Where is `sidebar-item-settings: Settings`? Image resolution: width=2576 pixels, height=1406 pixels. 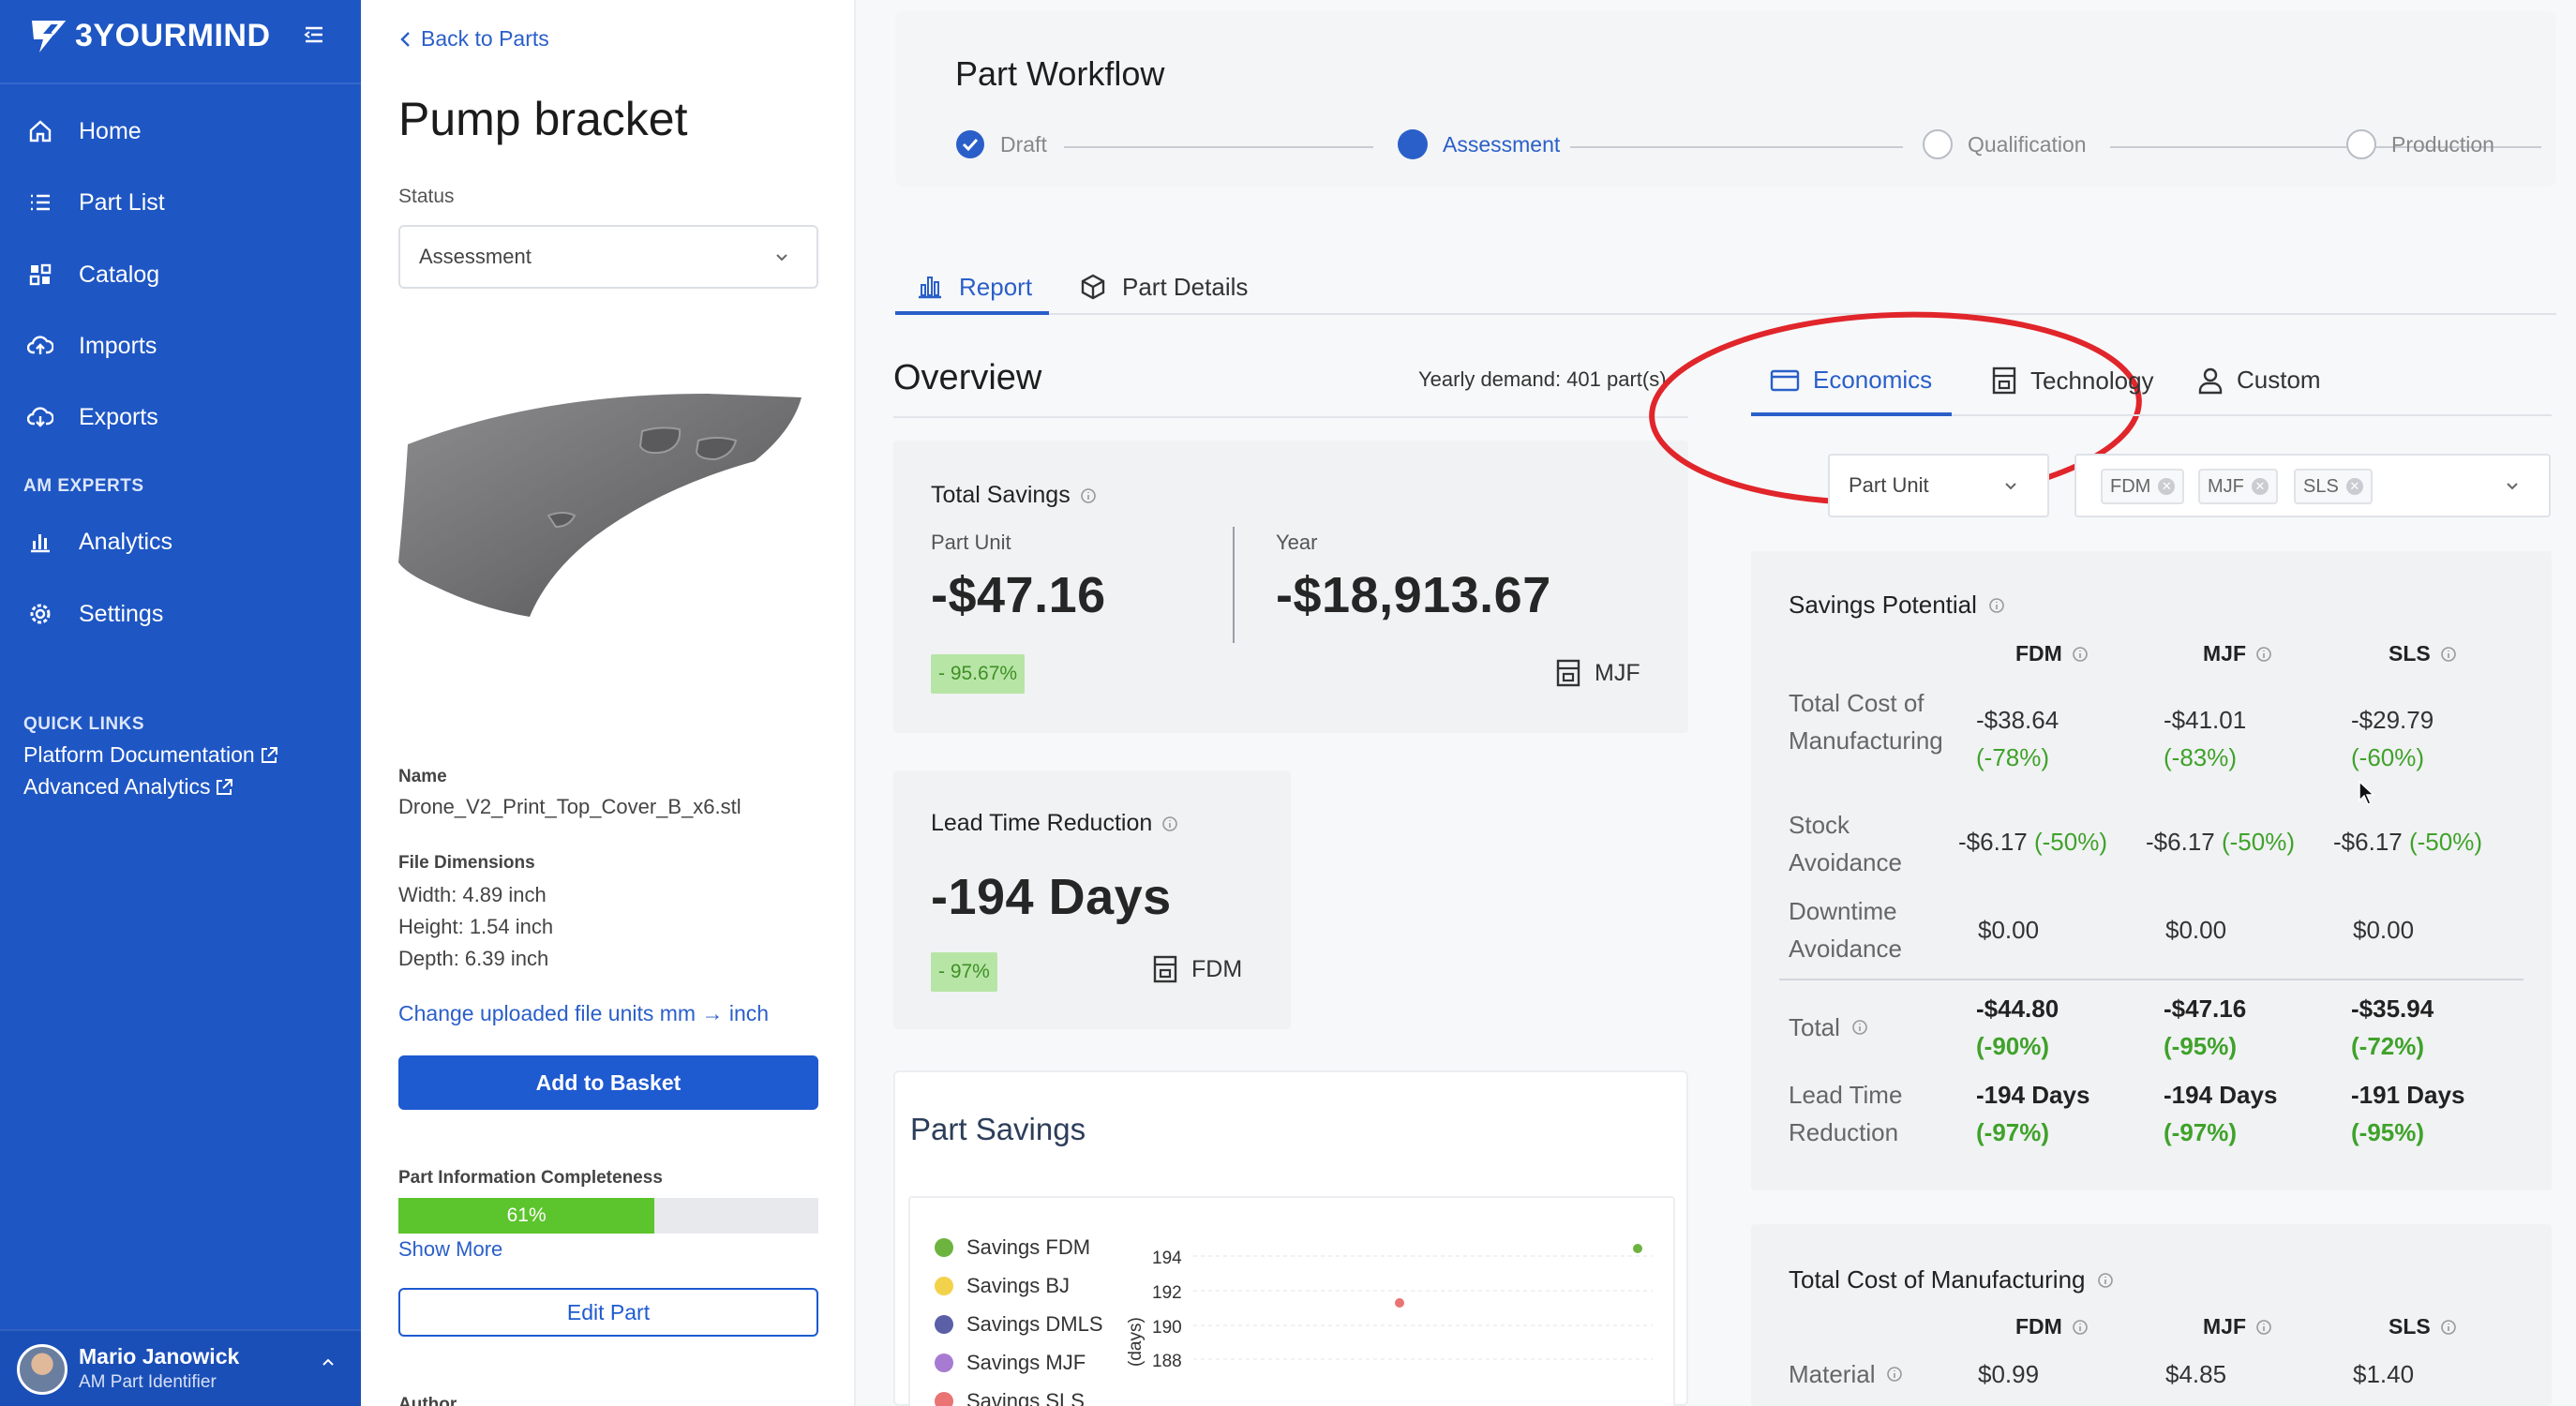 sidebar-item-settings: Settings is located at coordinates (95, 614).